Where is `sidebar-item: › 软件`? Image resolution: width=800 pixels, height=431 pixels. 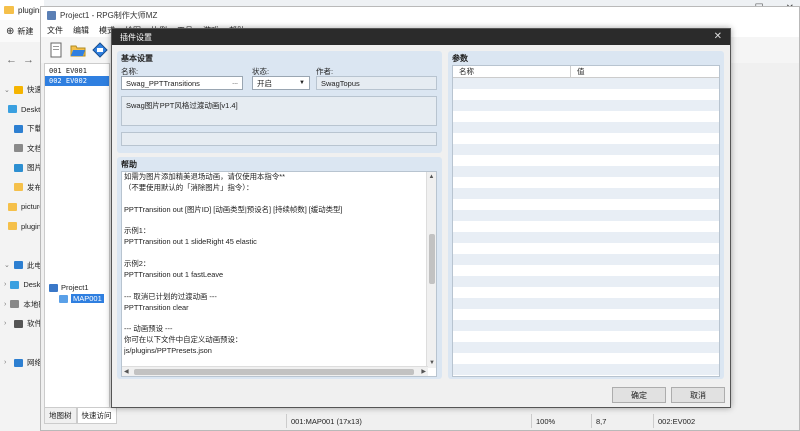 sidebar-item: › 软件 is located at coordinates (22, 324).